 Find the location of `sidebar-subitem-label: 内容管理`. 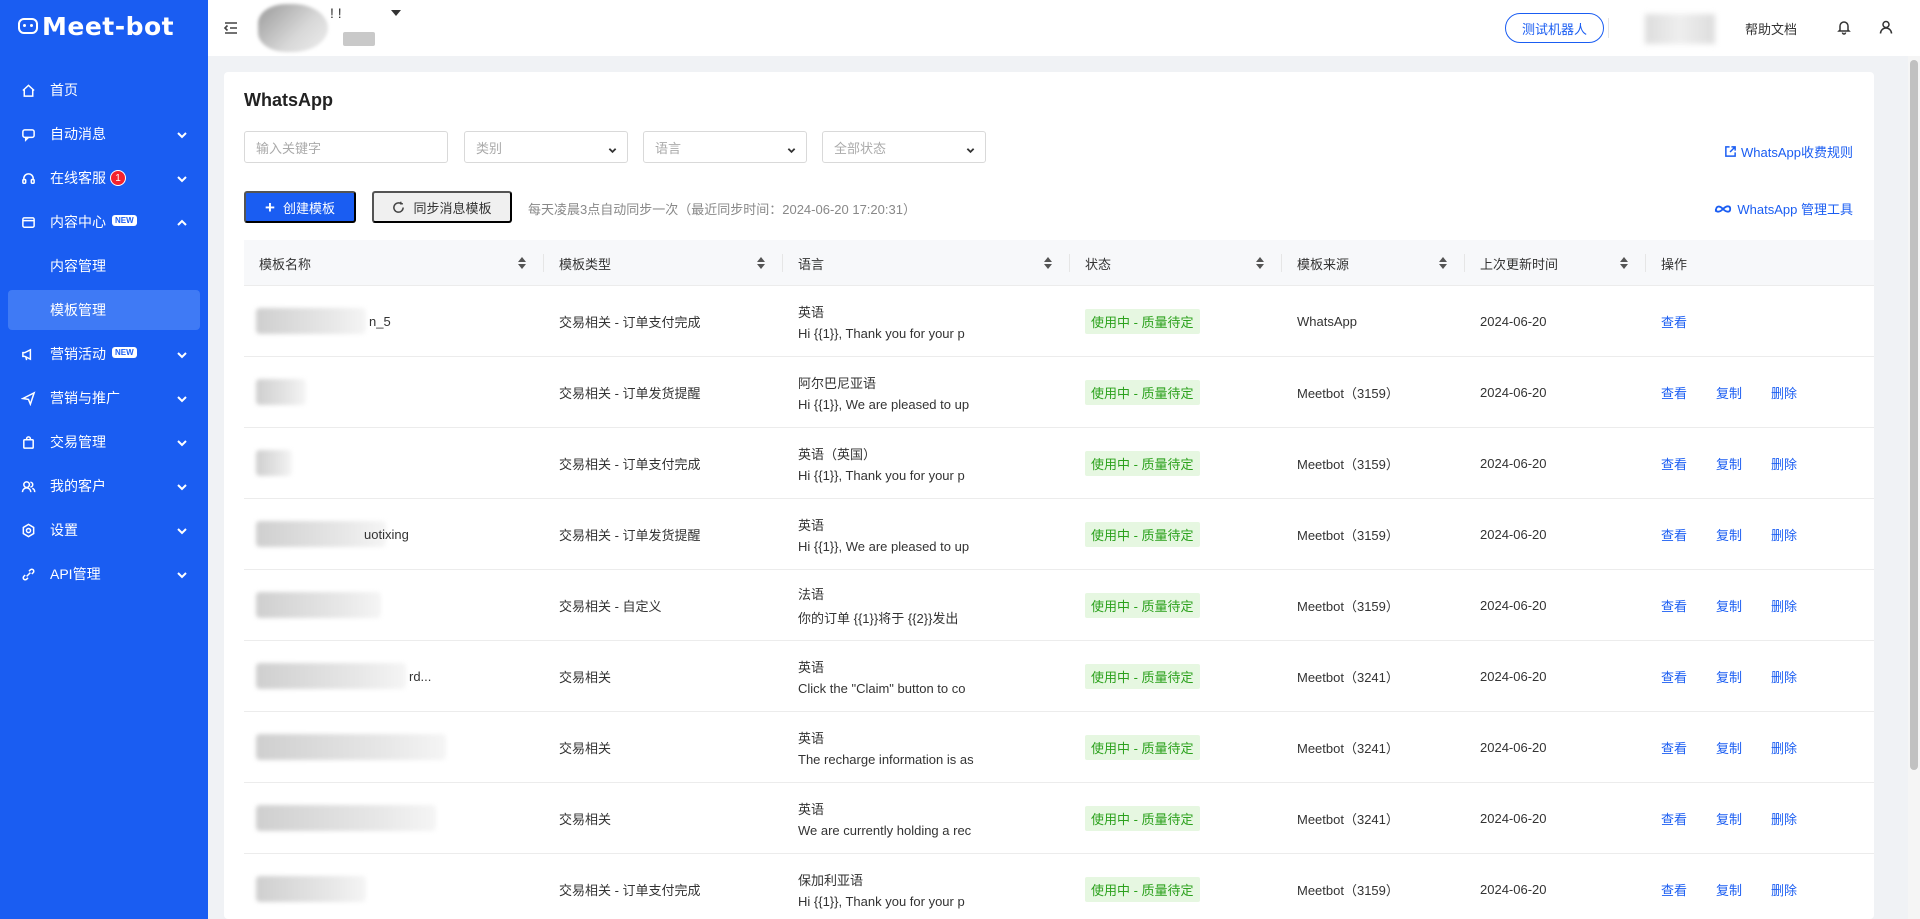

sidebar-subitem-label: 内容管理 is located at coordinates (78, 266).